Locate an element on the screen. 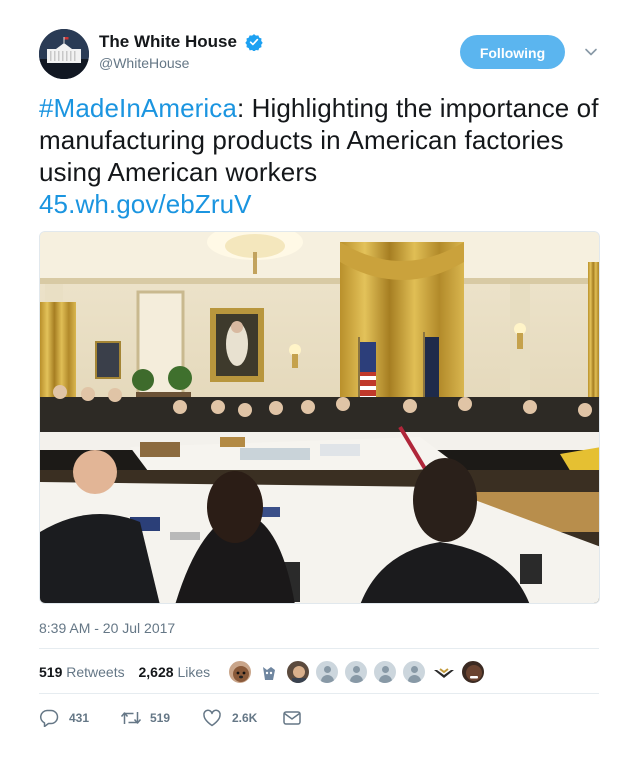 This screenshot has width=636, height=757. author-display-name: The White House is located at coordinates (168, 42).